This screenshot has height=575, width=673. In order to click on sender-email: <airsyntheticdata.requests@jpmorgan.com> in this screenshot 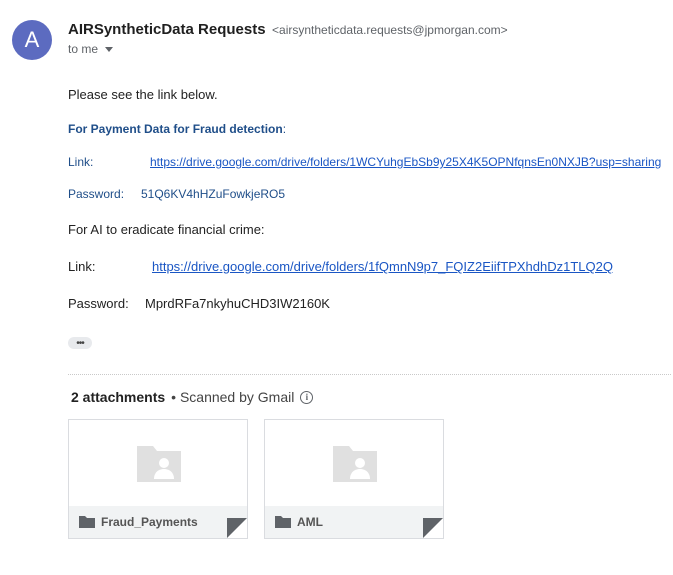, I will do `click(390, 30)`.